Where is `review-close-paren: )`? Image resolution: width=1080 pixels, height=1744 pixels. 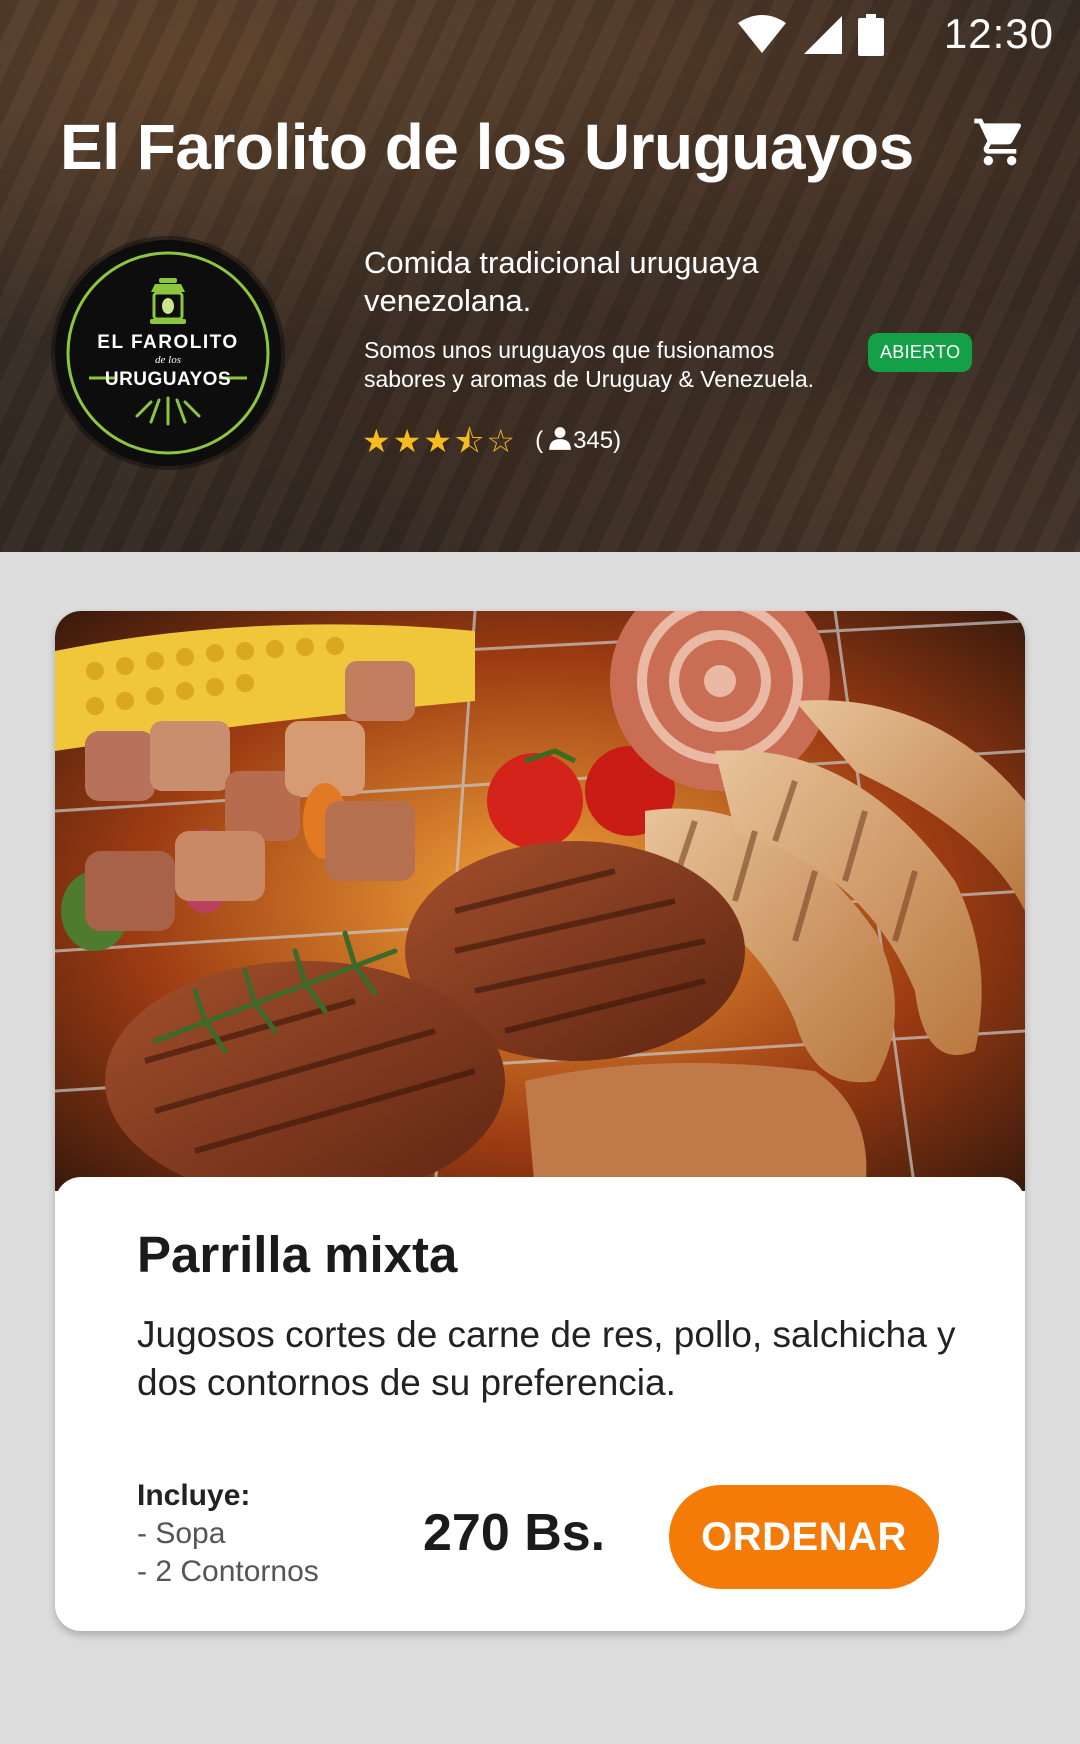 review-close-paren: ) is located at coordinates (617, 440).